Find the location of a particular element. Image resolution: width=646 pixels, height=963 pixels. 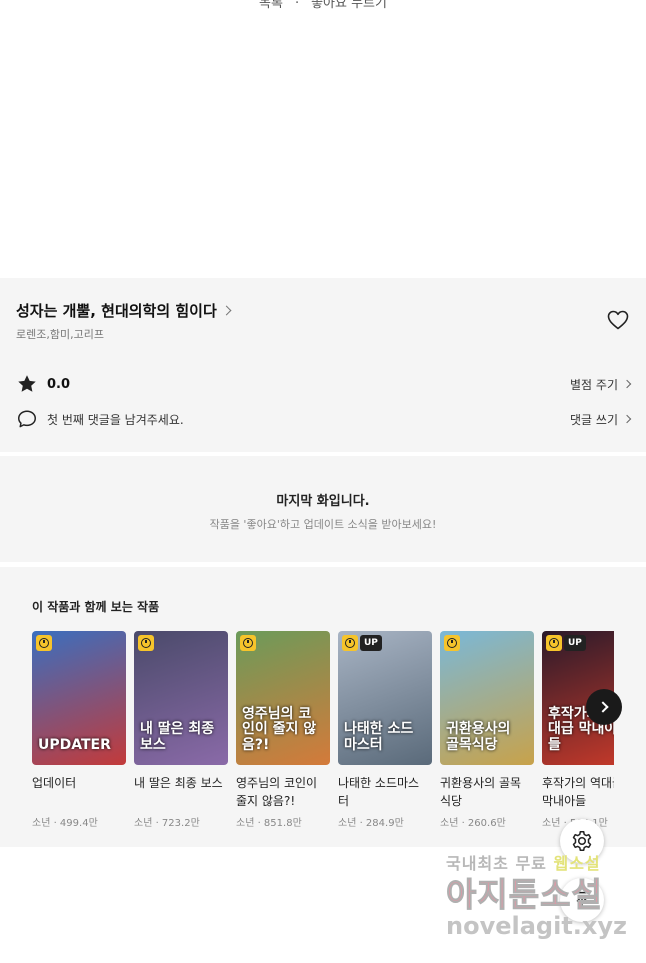

recommendation-card: UP 나태한 소드마스터 나태한 소드마스터 소년 · 284.9만 is located at coordinates (385, 730).